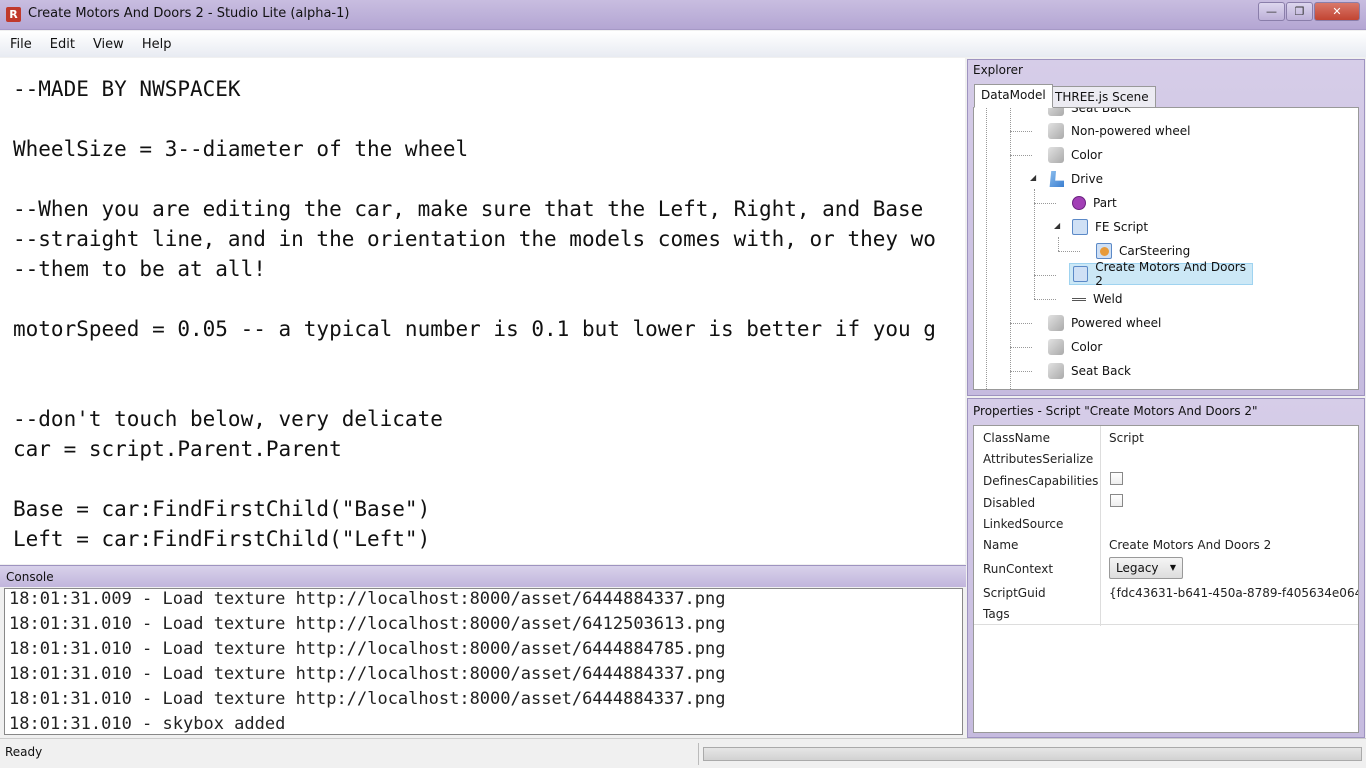 Image resolution: width=1366 pixels, height=768 pixels. I want to click on tree-item: Powered wheel, so click(1105, 323).